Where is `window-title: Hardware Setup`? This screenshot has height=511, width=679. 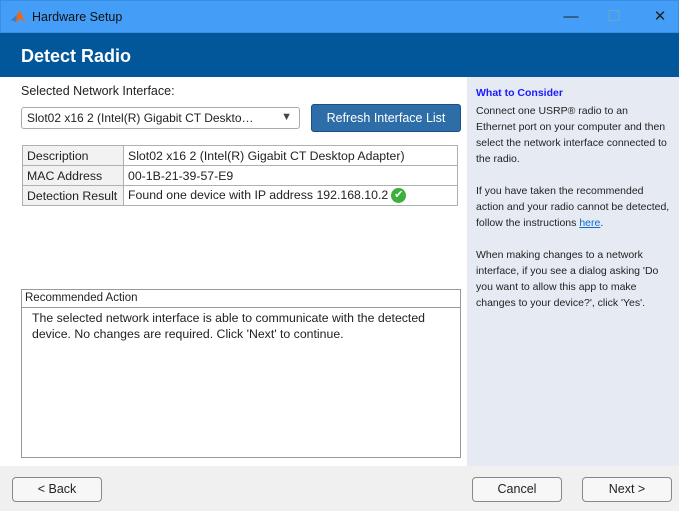
window-title: Hardware Setup is located at coordinates (77, 17).